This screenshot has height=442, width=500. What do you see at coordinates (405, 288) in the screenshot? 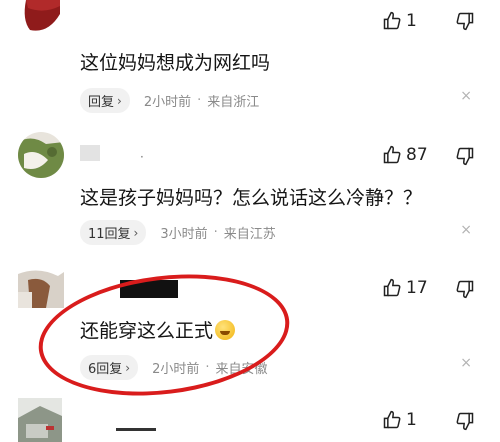
I see `like-button: 17` at bounding box center [405, 288].